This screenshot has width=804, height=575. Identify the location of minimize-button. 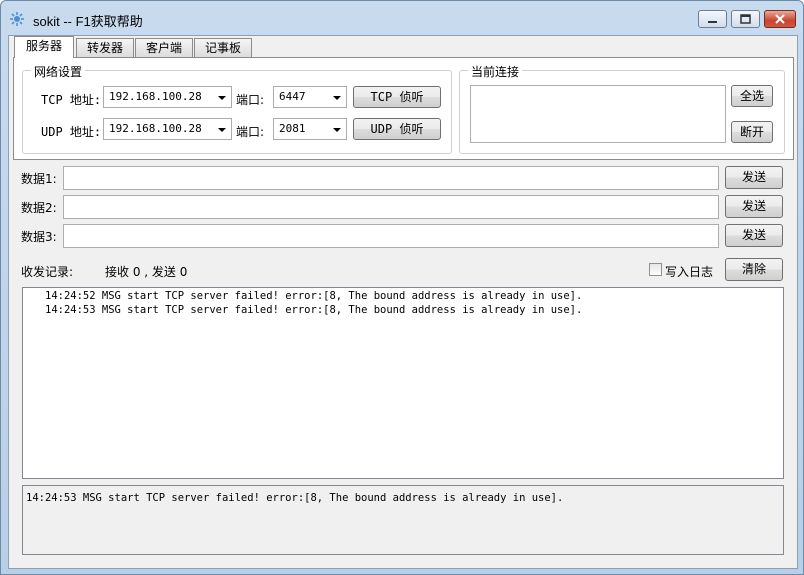
(712, 19).